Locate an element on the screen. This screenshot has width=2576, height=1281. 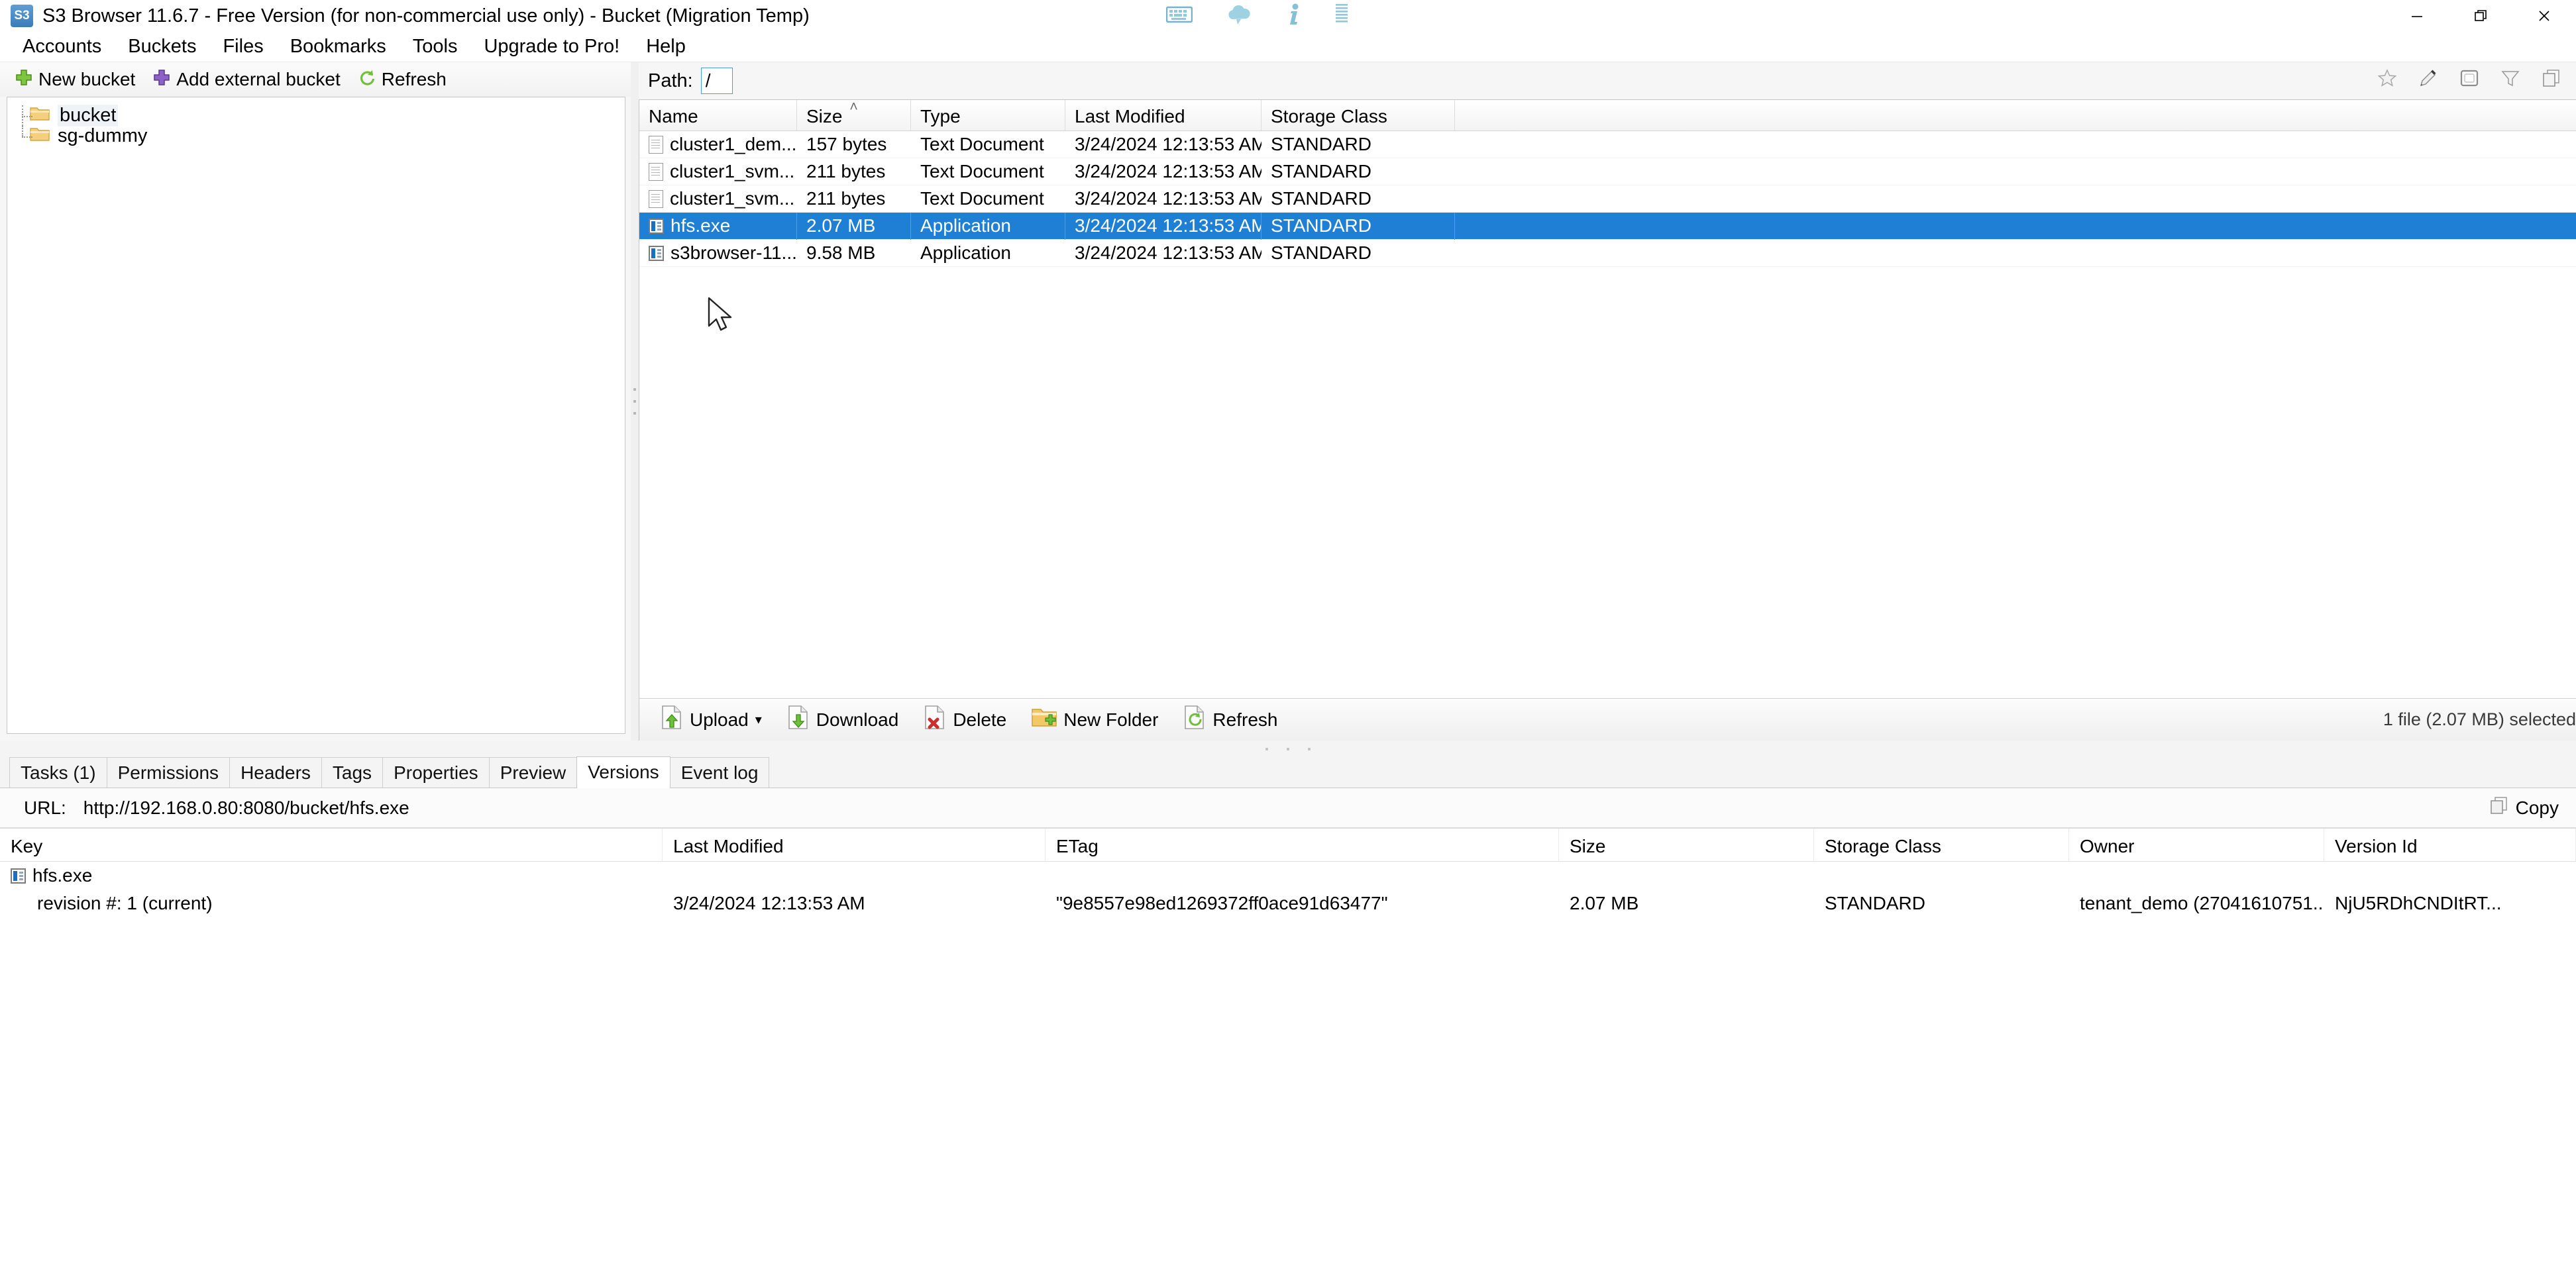
path-input is located at coordinates (716, 81).